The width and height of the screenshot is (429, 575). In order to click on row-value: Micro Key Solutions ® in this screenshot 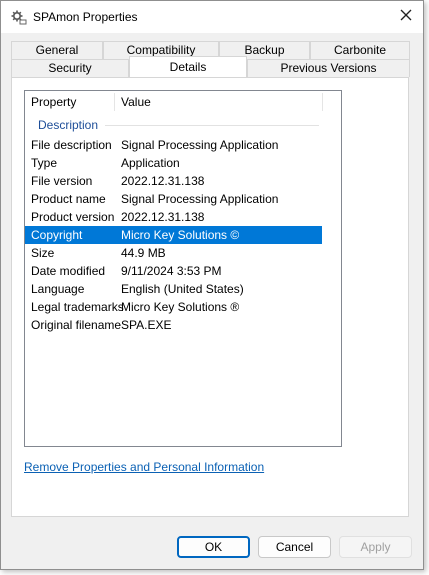, I will do `click(180, 307)`.